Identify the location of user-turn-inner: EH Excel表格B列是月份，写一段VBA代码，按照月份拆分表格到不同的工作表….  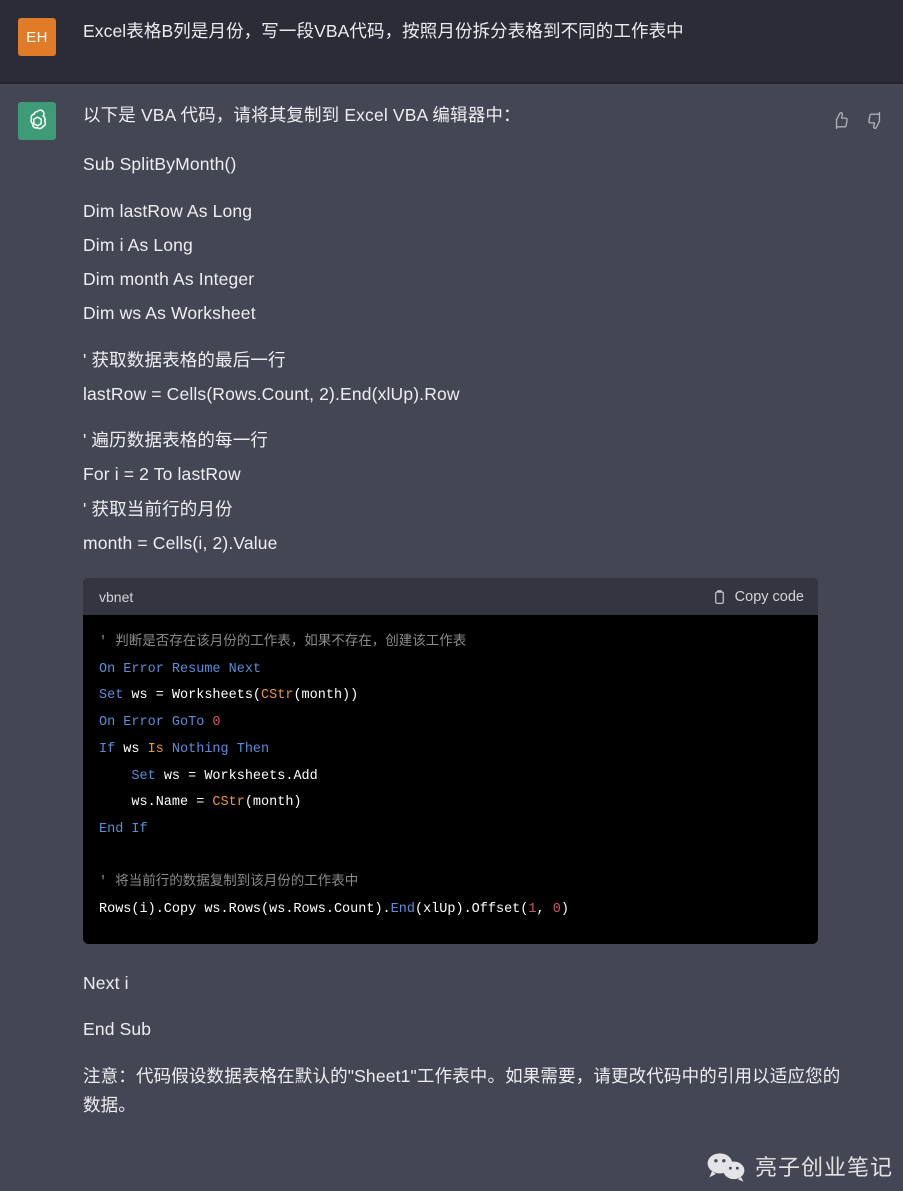
(451, 28).